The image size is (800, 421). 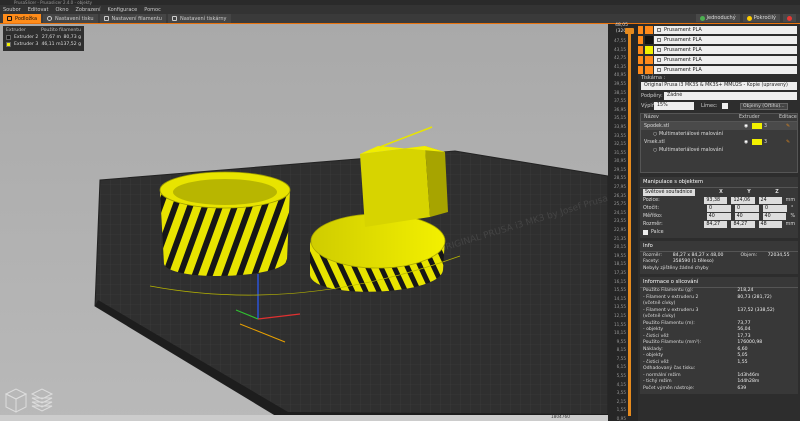 I want to click on slider-tick-label: 23,55, so click(x=620, y=221).